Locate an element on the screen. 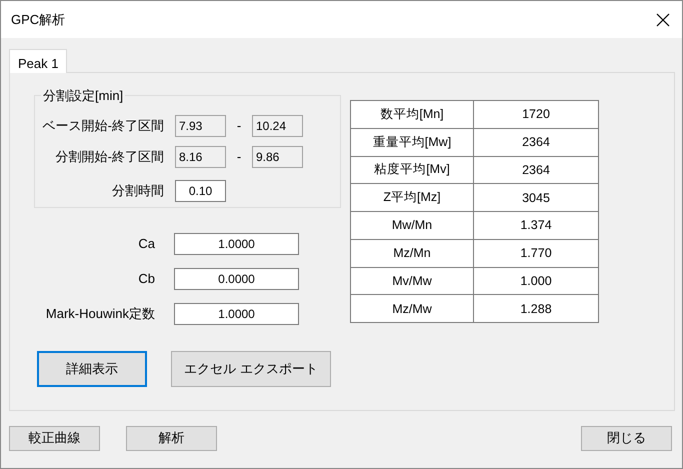  end-field: 10.24 is located at coordinates (277, 125).